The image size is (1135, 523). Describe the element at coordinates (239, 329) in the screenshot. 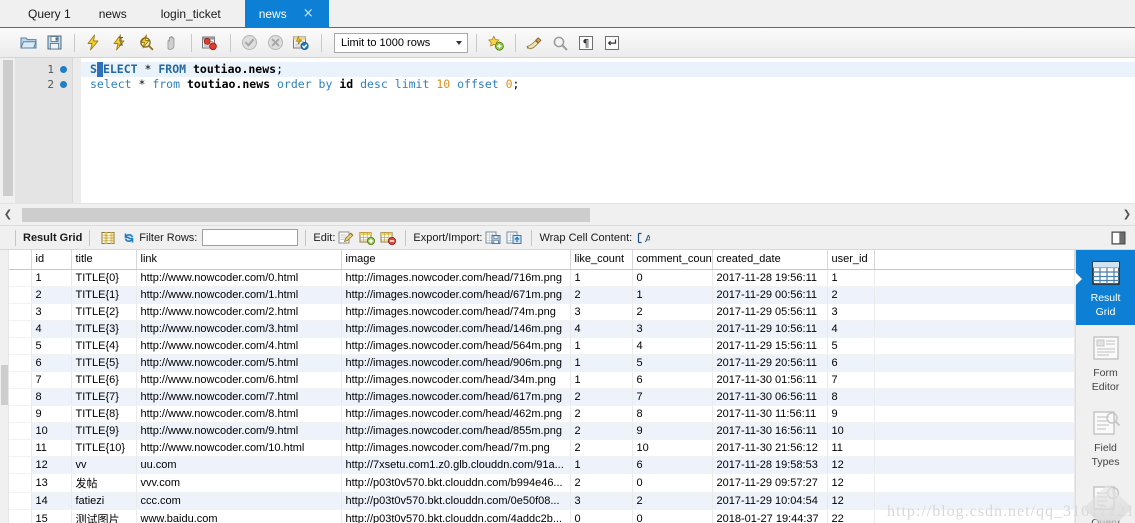

I see `cell-link: http://www.nowcoder.com/3.html` at that location.